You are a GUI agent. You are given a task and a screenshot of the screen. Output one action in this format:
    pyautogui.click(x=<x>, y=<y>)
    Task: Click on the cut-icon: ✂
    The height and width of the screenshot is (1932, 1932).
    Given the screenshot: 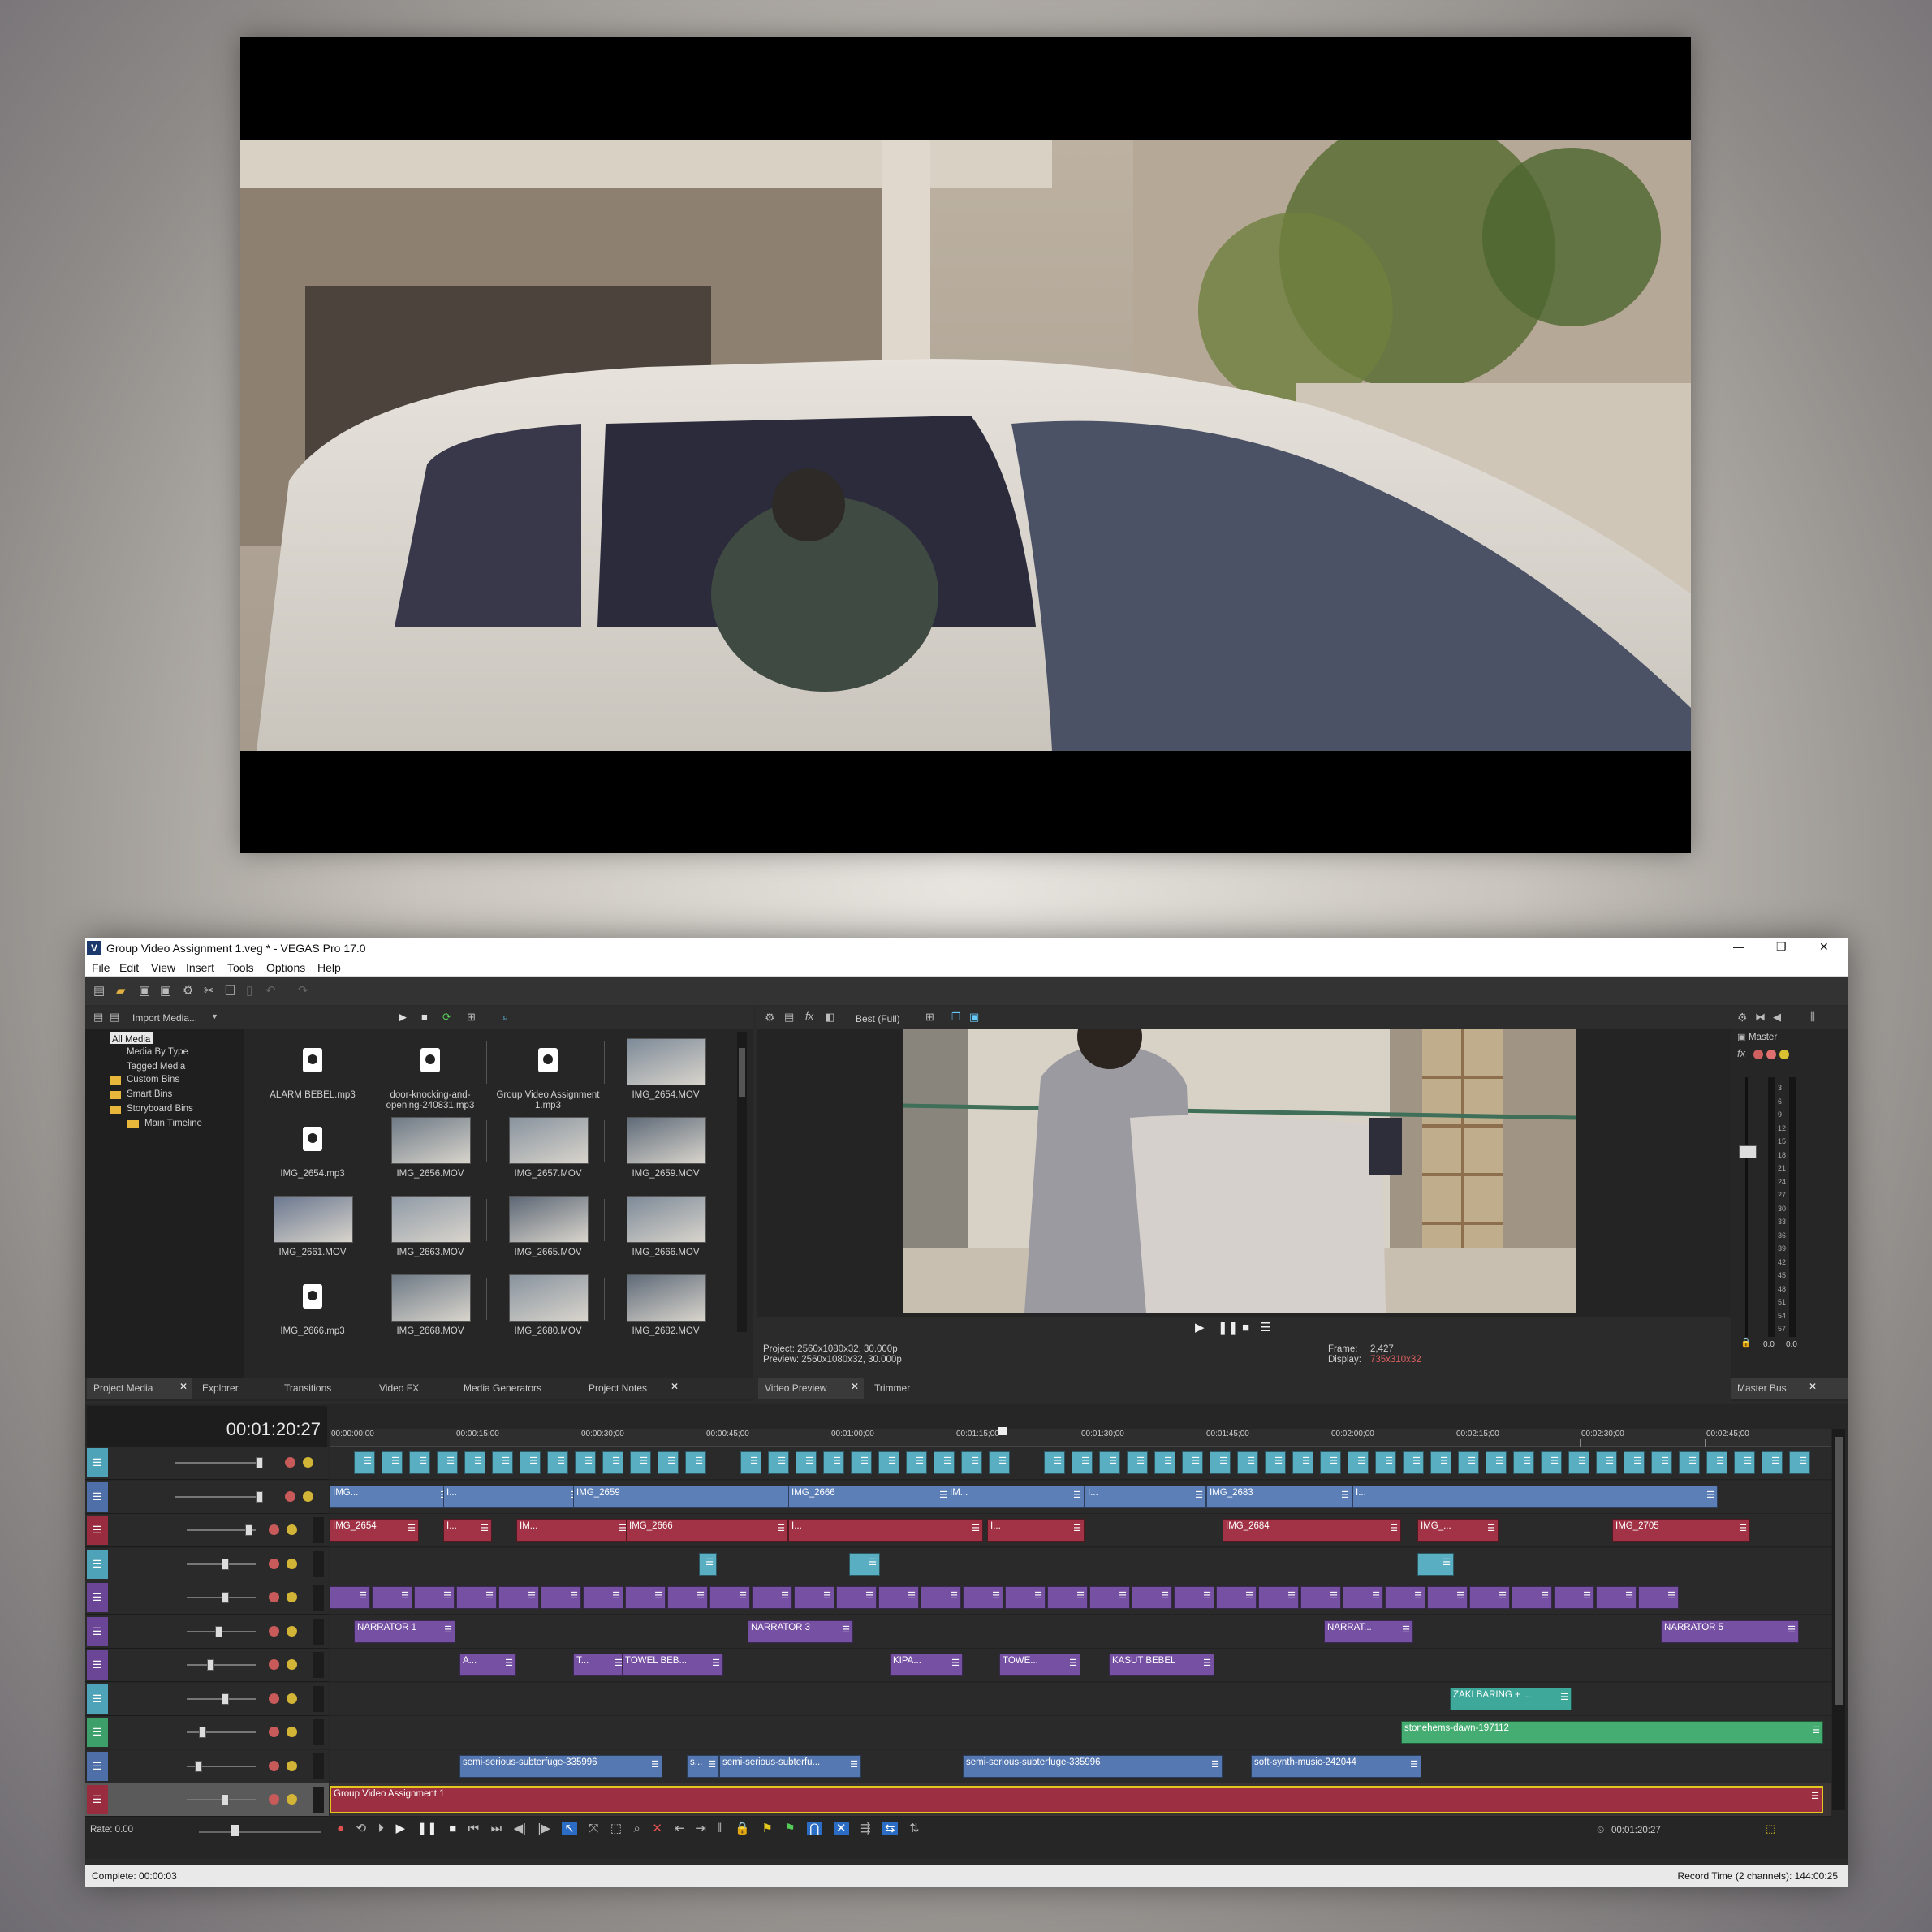 What is the action you would take?
    pyautogui.click(x=209, y=991)
    